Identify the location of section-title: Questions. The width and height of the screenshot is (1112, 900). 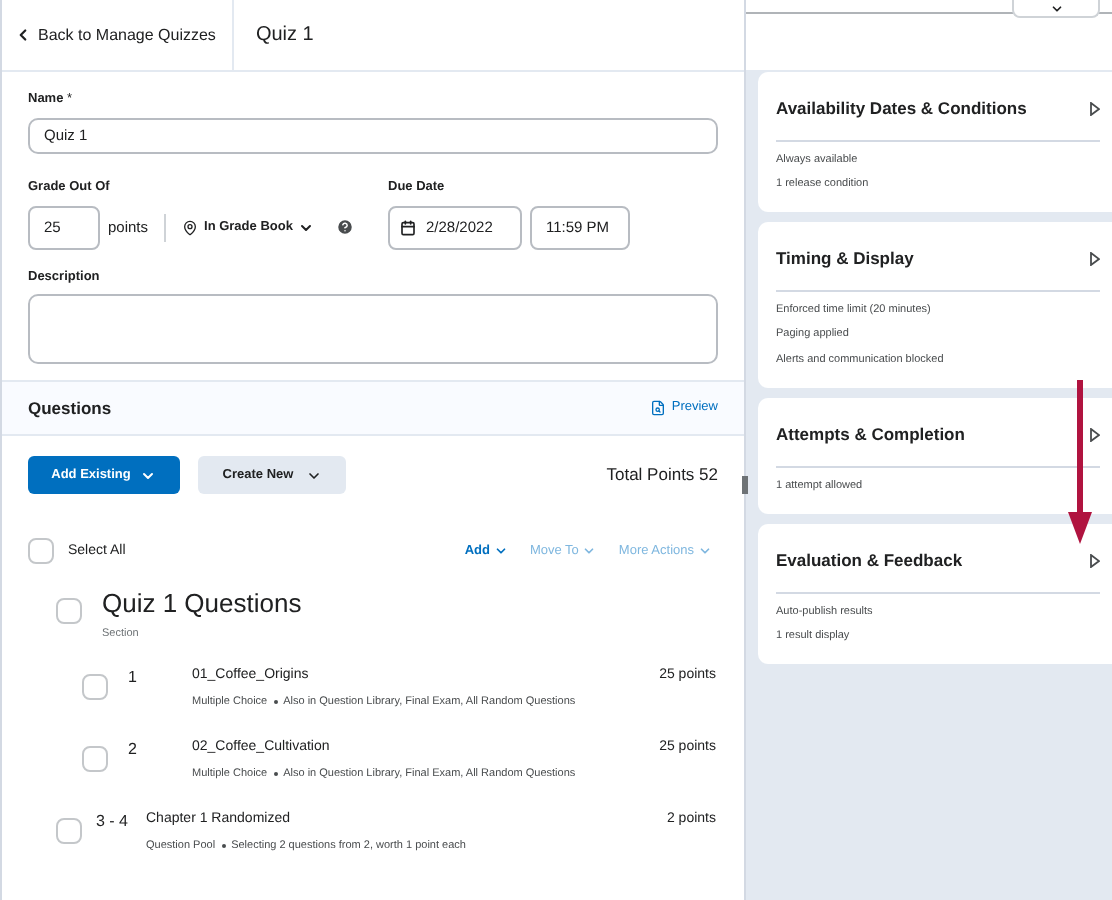
(70, 408).